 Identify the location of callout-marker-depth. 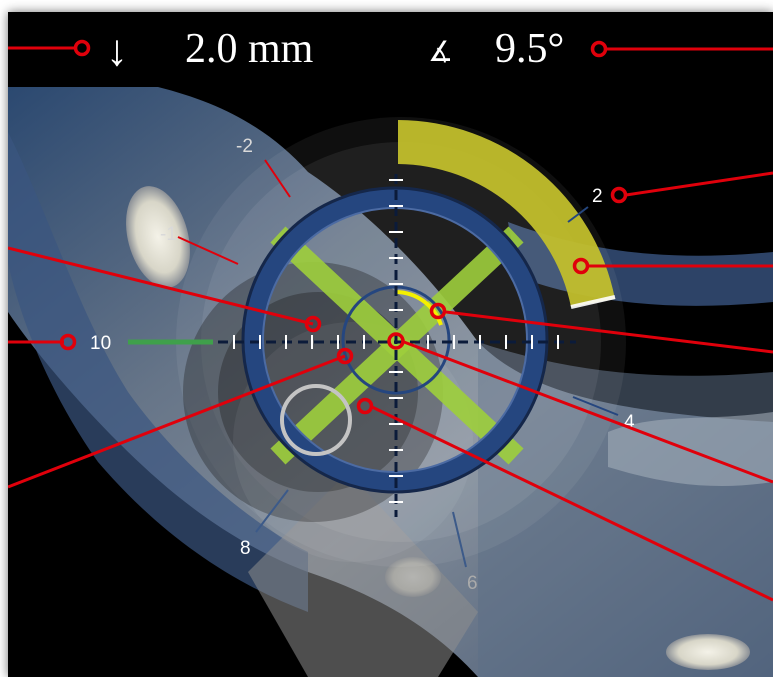
(82, 48).